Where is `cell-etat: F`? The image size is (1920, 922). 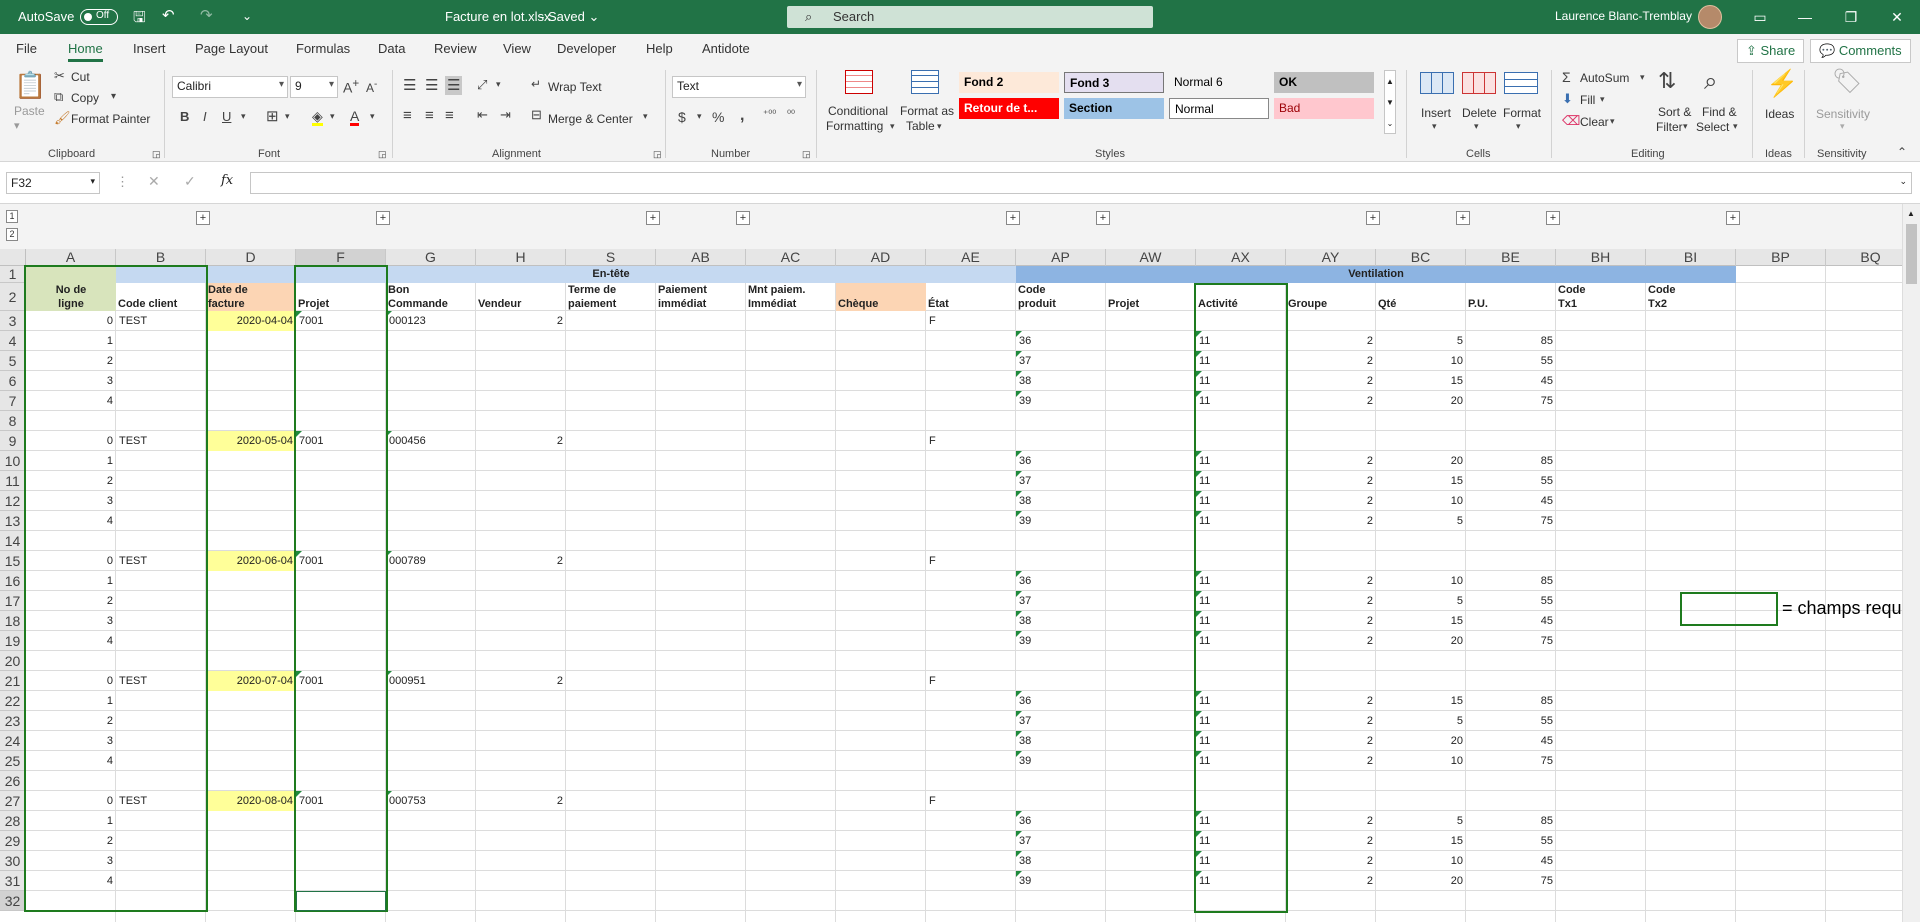 cell-etat: F is located at coordinates (971, 561).